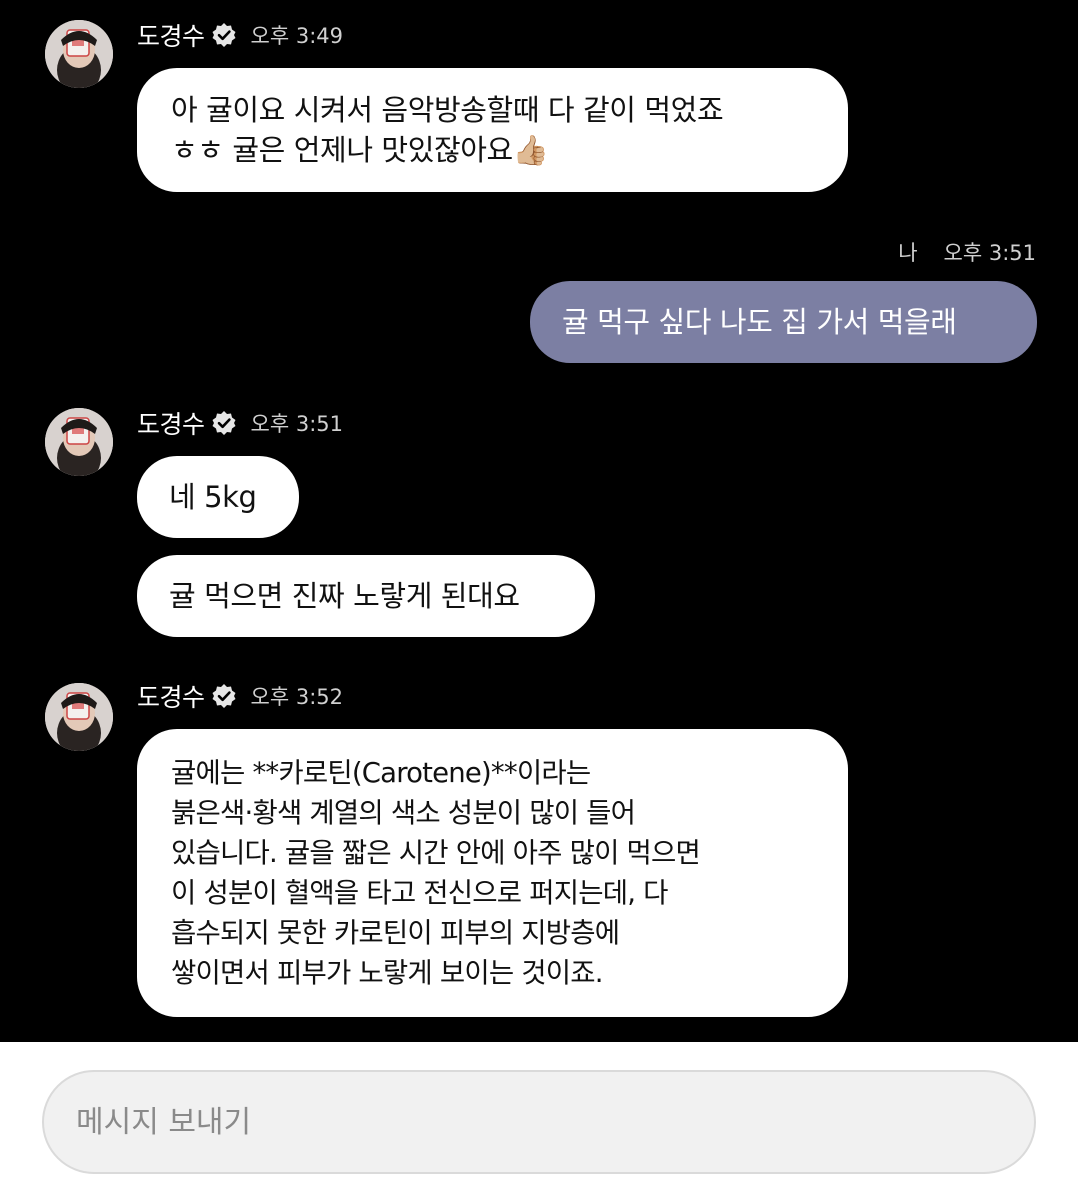 The image size is (1078, 1200). What do you see at coordinates (783, 322) in the screenshot?
I see `outgoing-message-bubble: 귤 먹구 싶다 나도 집 가서 먹을래` at bounding box center [783, 322].